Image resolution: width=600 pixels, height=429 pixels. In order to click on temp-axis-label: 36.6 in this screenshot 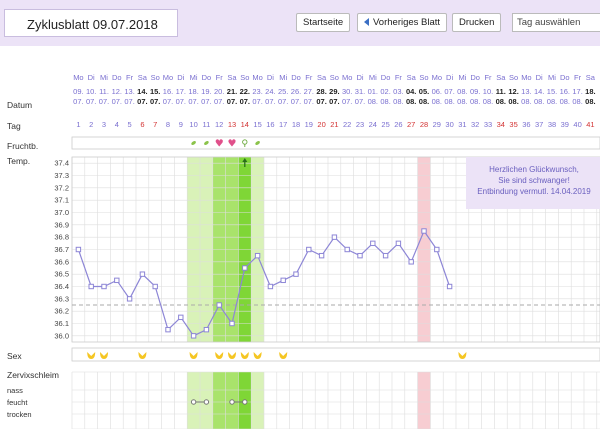, I will do `click(61, 261)`.